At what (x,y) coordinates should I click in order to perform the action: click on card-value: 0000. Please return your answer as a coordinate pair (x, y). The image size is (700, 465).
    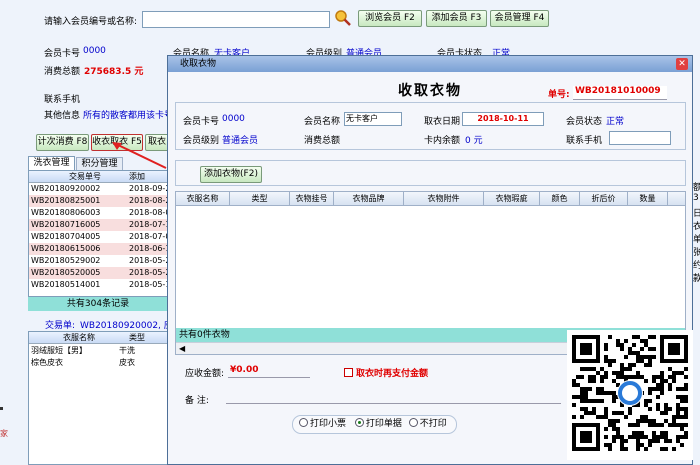
    Looking at the image, I should click on (94, 51).